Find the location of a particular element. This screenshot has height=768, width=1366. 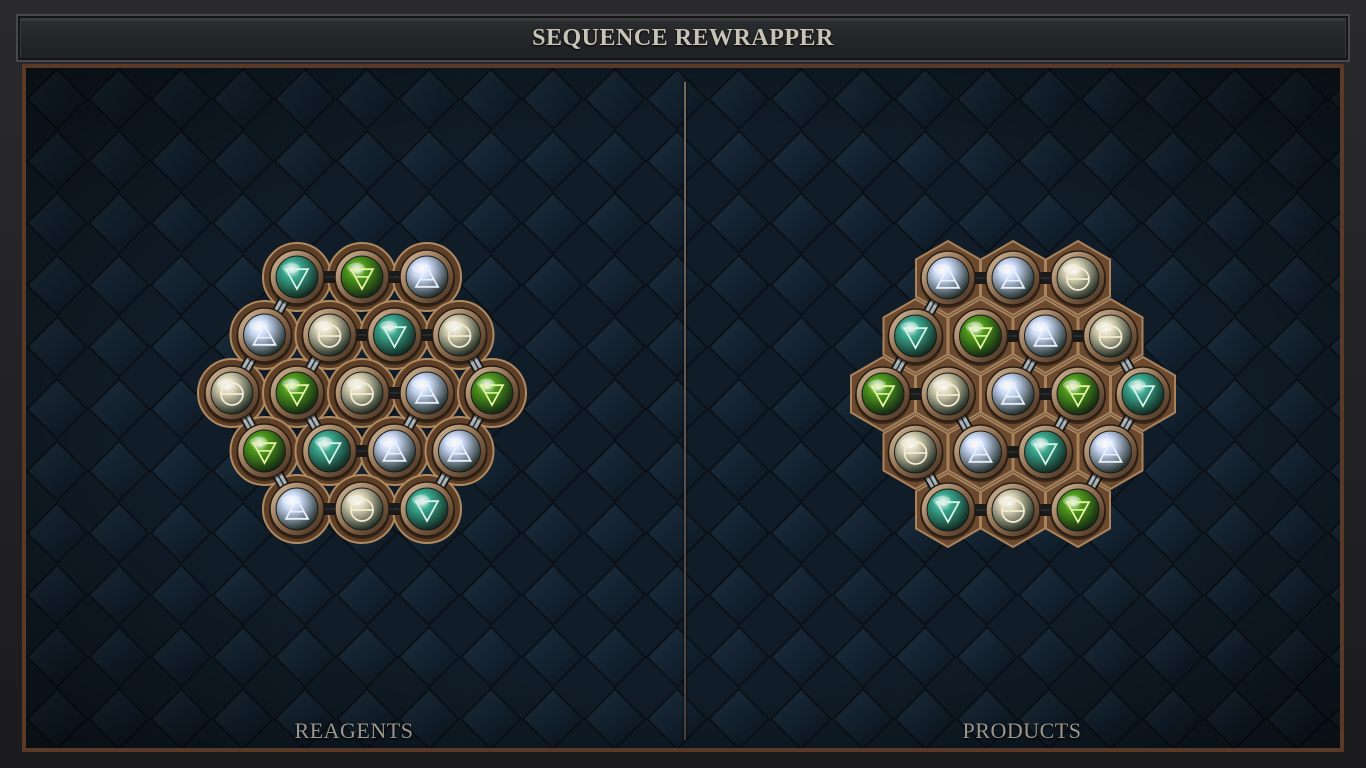

panel-divider is located at coordinates (685, 411).